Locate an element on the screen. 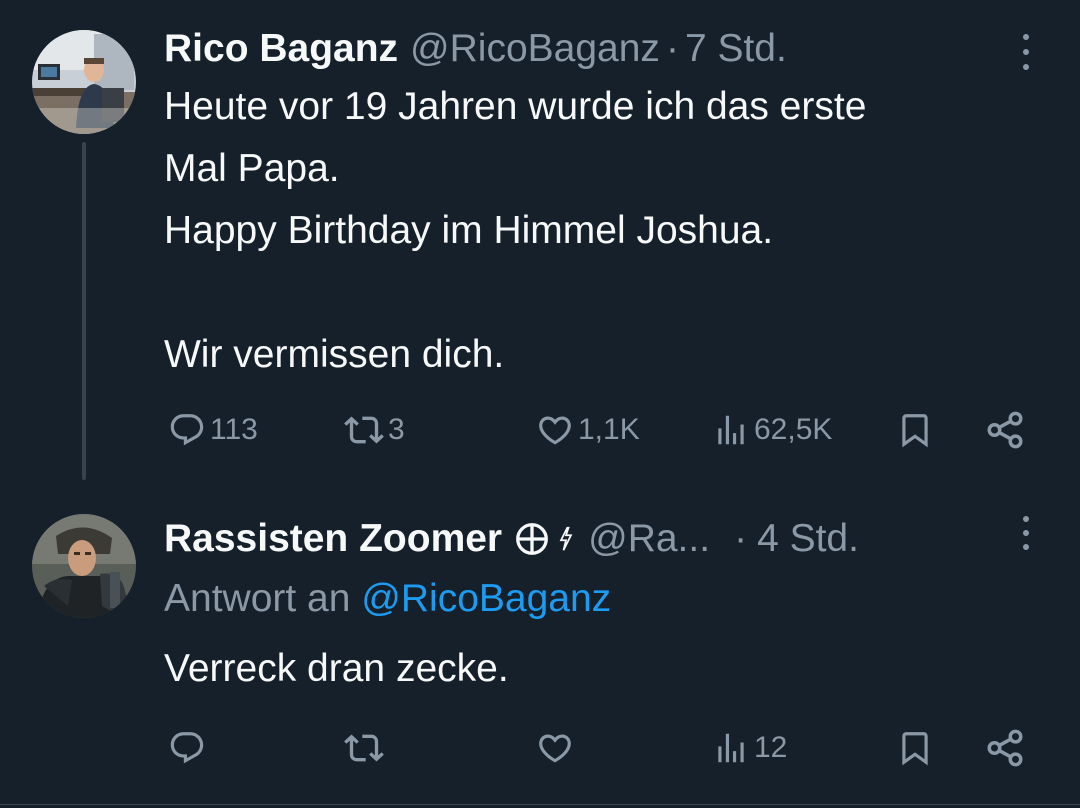 Image resolution: width=1080 pixels, height=808 pixels. action-bar: 12 is located at coordinates (604, 748).